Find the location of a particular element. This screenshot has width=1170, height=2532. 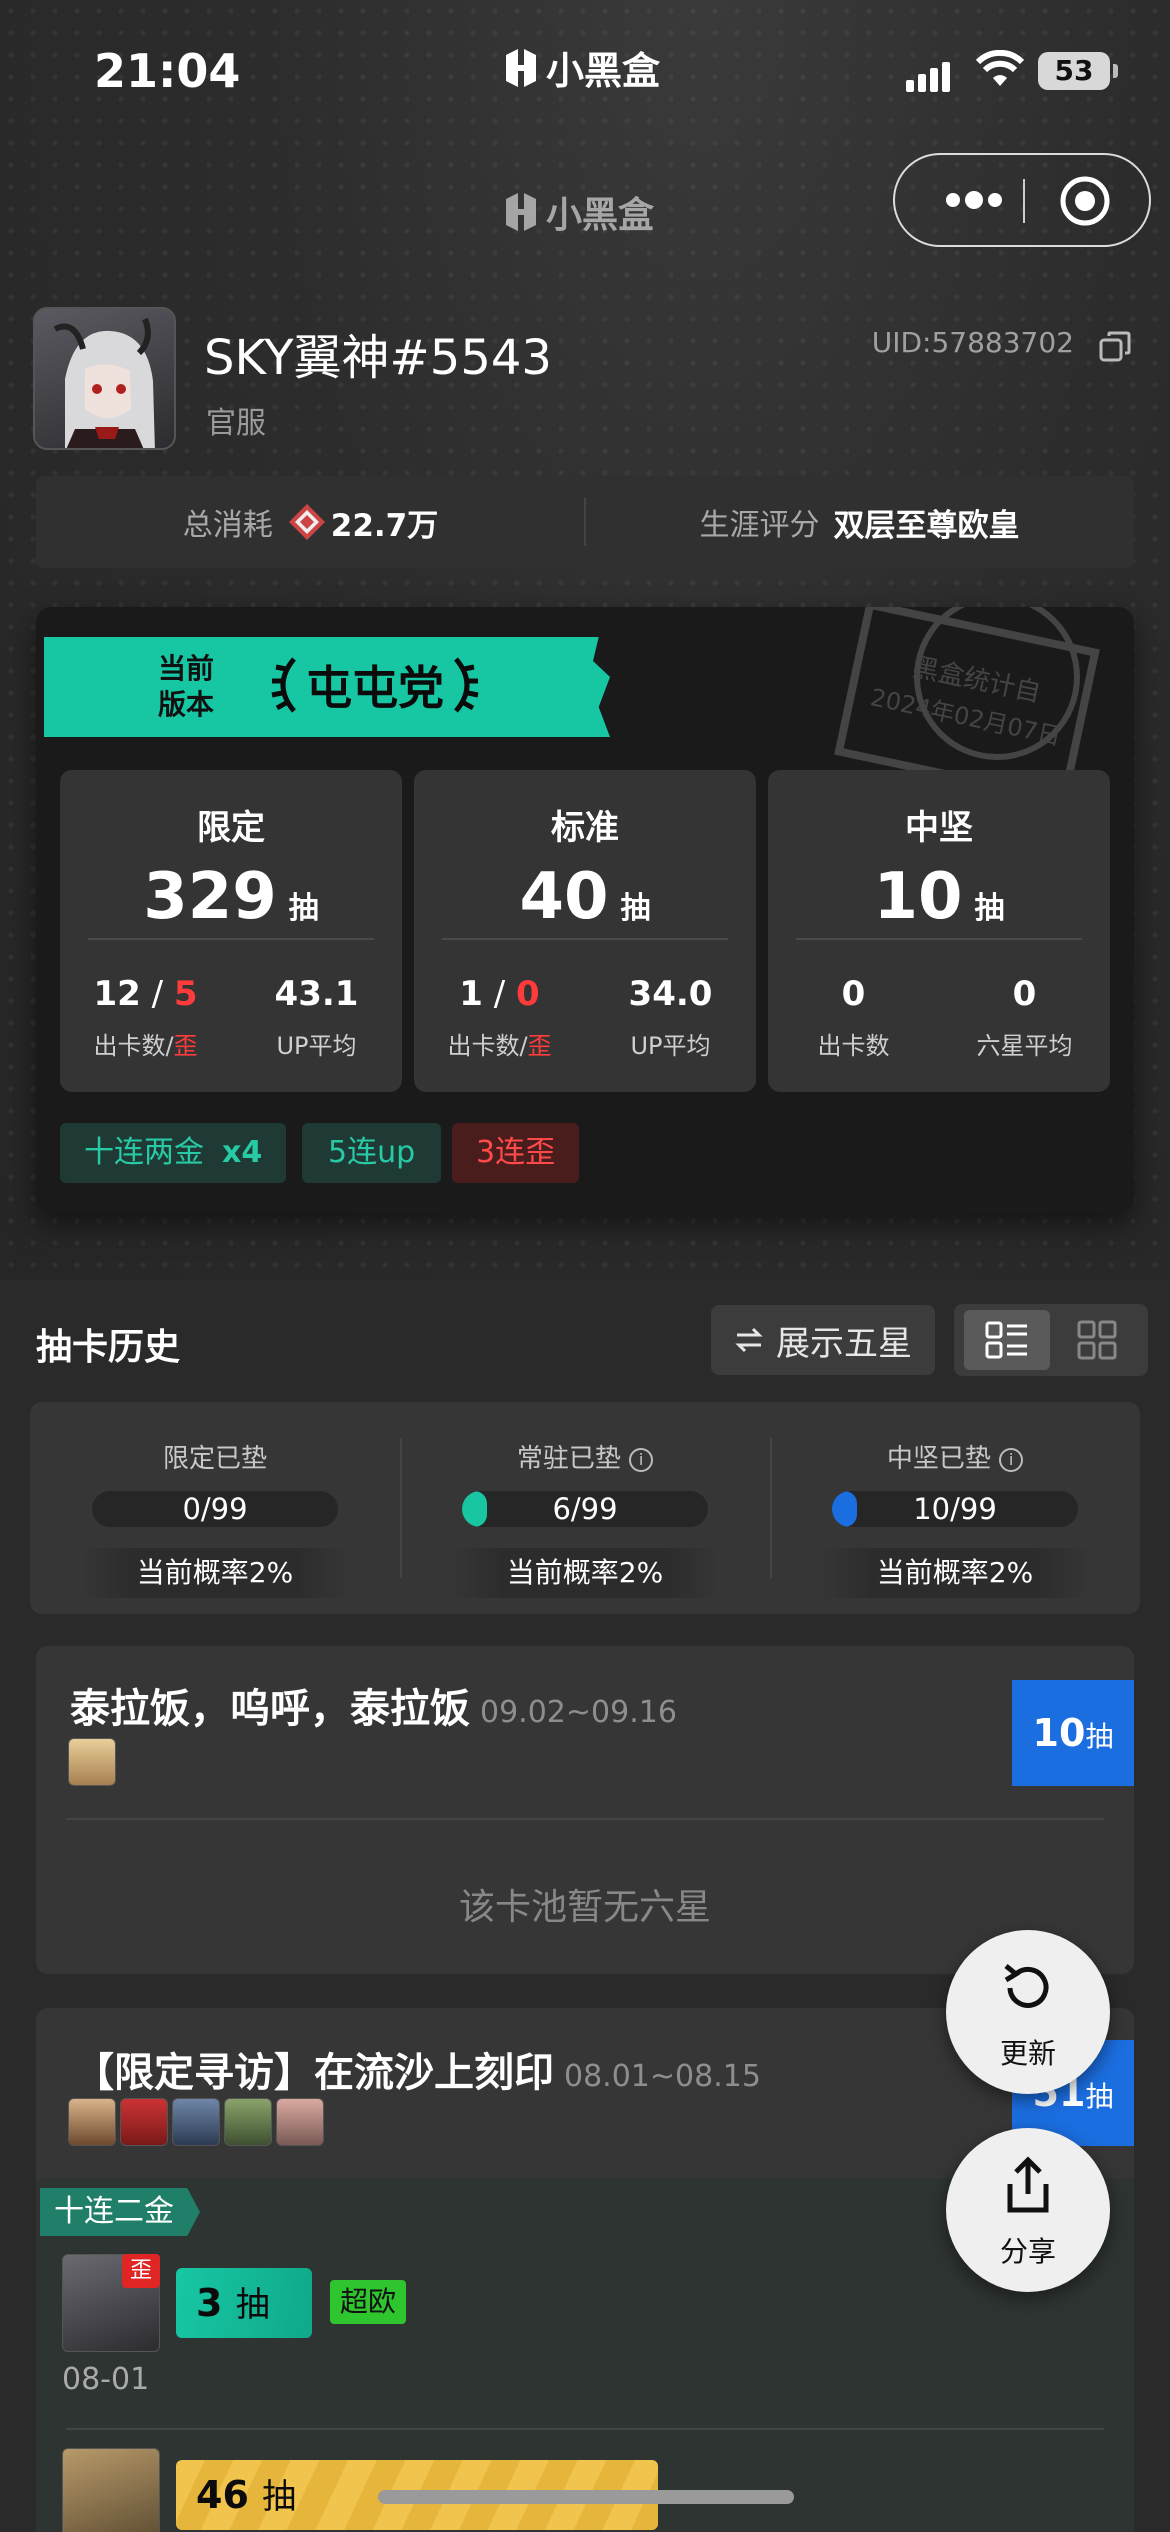

nav-title: 小黑盒 is located at coordinates (578, 212).